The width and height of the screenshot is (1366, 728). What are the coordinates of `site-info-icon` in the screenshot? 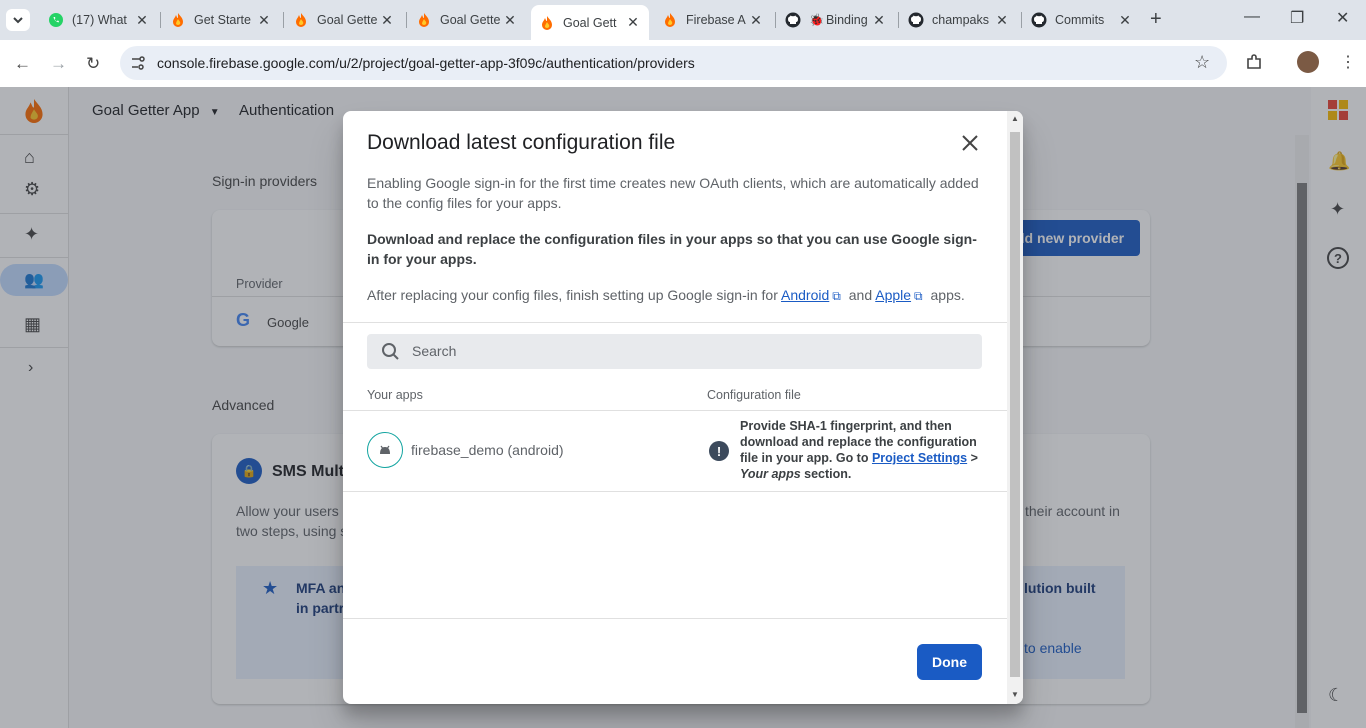 It's located at (138, 65).